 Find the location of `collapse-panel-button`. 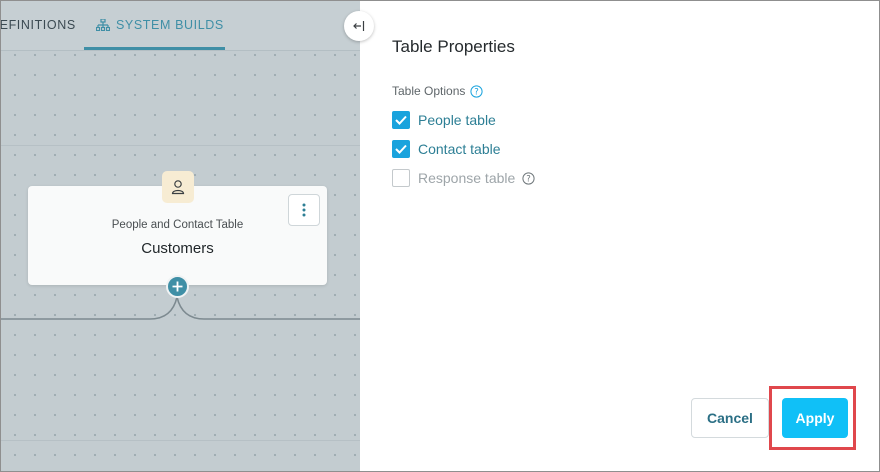

collapse-panel-button is located at coordinates (359, 26).